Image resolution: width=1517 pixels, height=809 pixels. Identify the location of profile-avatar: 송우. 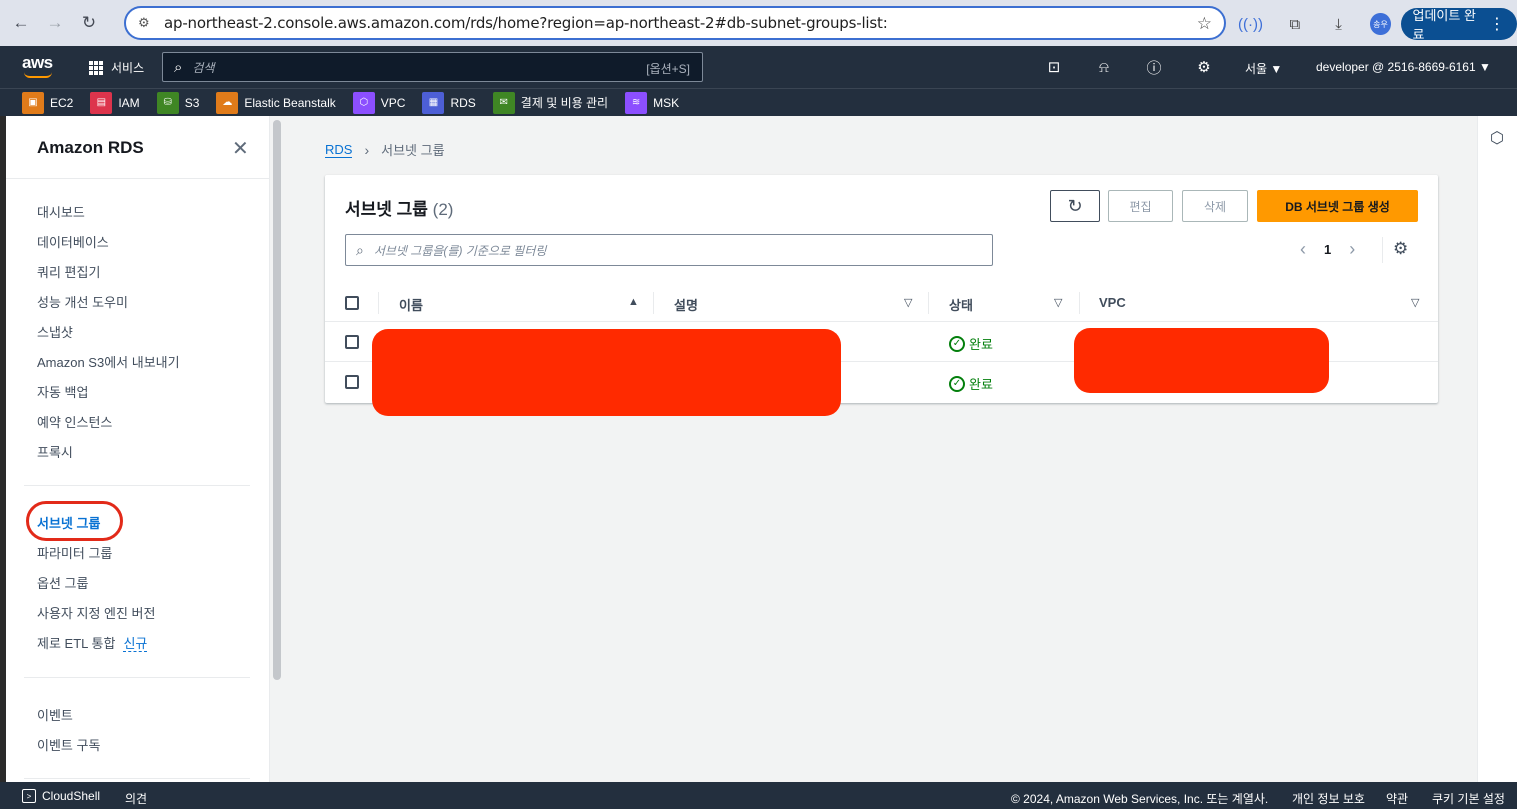
(1380, 24).